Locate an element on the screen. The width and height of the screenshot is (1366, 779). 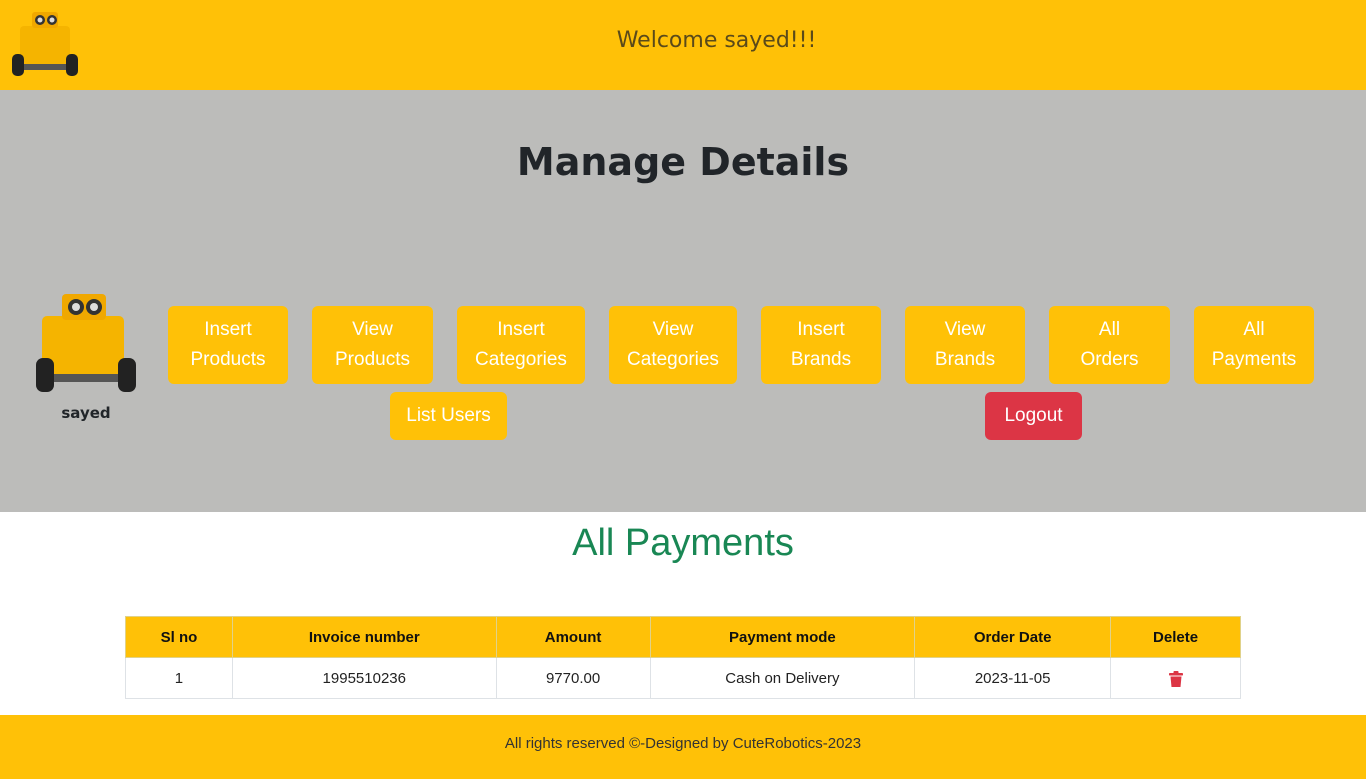
all-orders-button: All Orders is located at coordinates (1109, 345).